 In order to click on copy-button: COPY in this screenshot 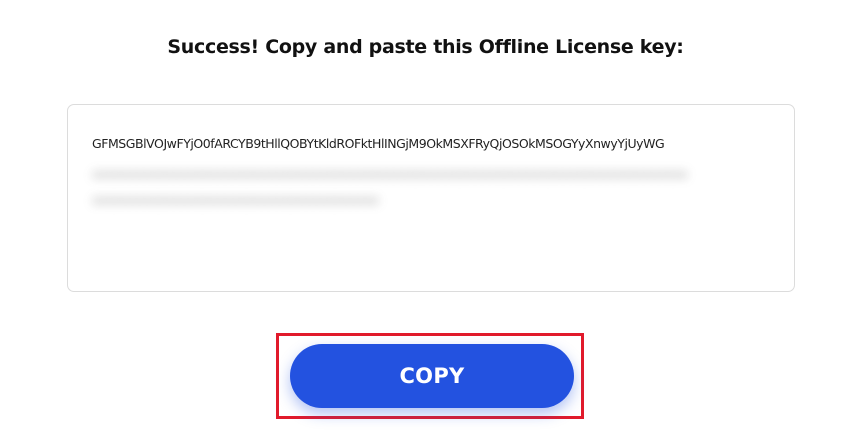, I will do `click(432, 376)`.